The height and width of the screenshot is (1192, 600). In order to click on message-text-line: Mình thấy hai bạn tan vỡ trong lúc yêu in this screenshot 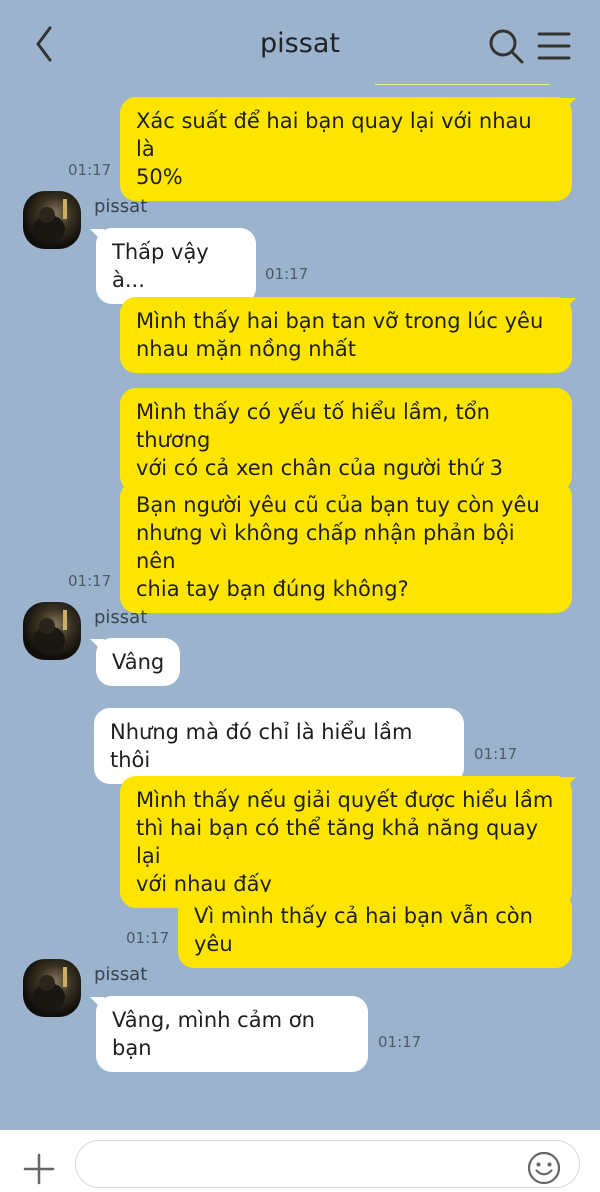, I will do `click(340, 321)`.